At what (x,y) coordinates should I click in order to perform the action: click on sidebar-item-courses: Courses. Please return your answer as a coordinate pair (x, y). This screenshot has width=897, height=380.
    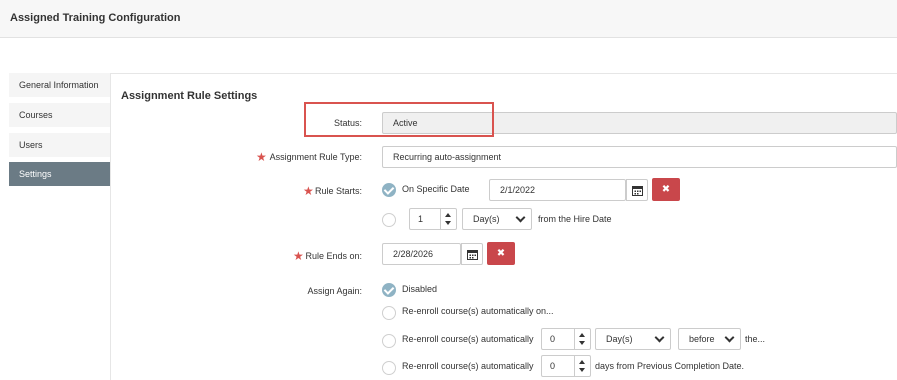
    Looking at the image, I should click on (59, 116).